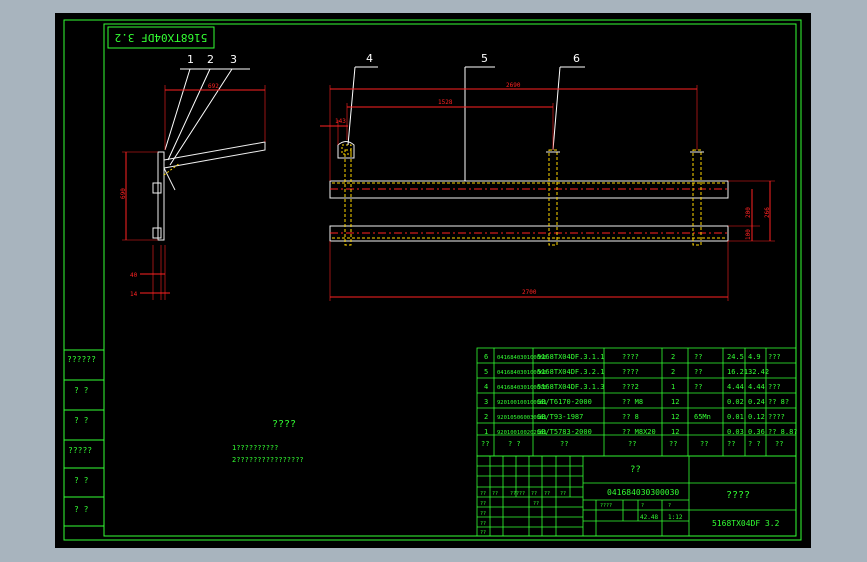 The image size is (867, 562). I want to click on bom-cell-no: 1, so click(486, 432).